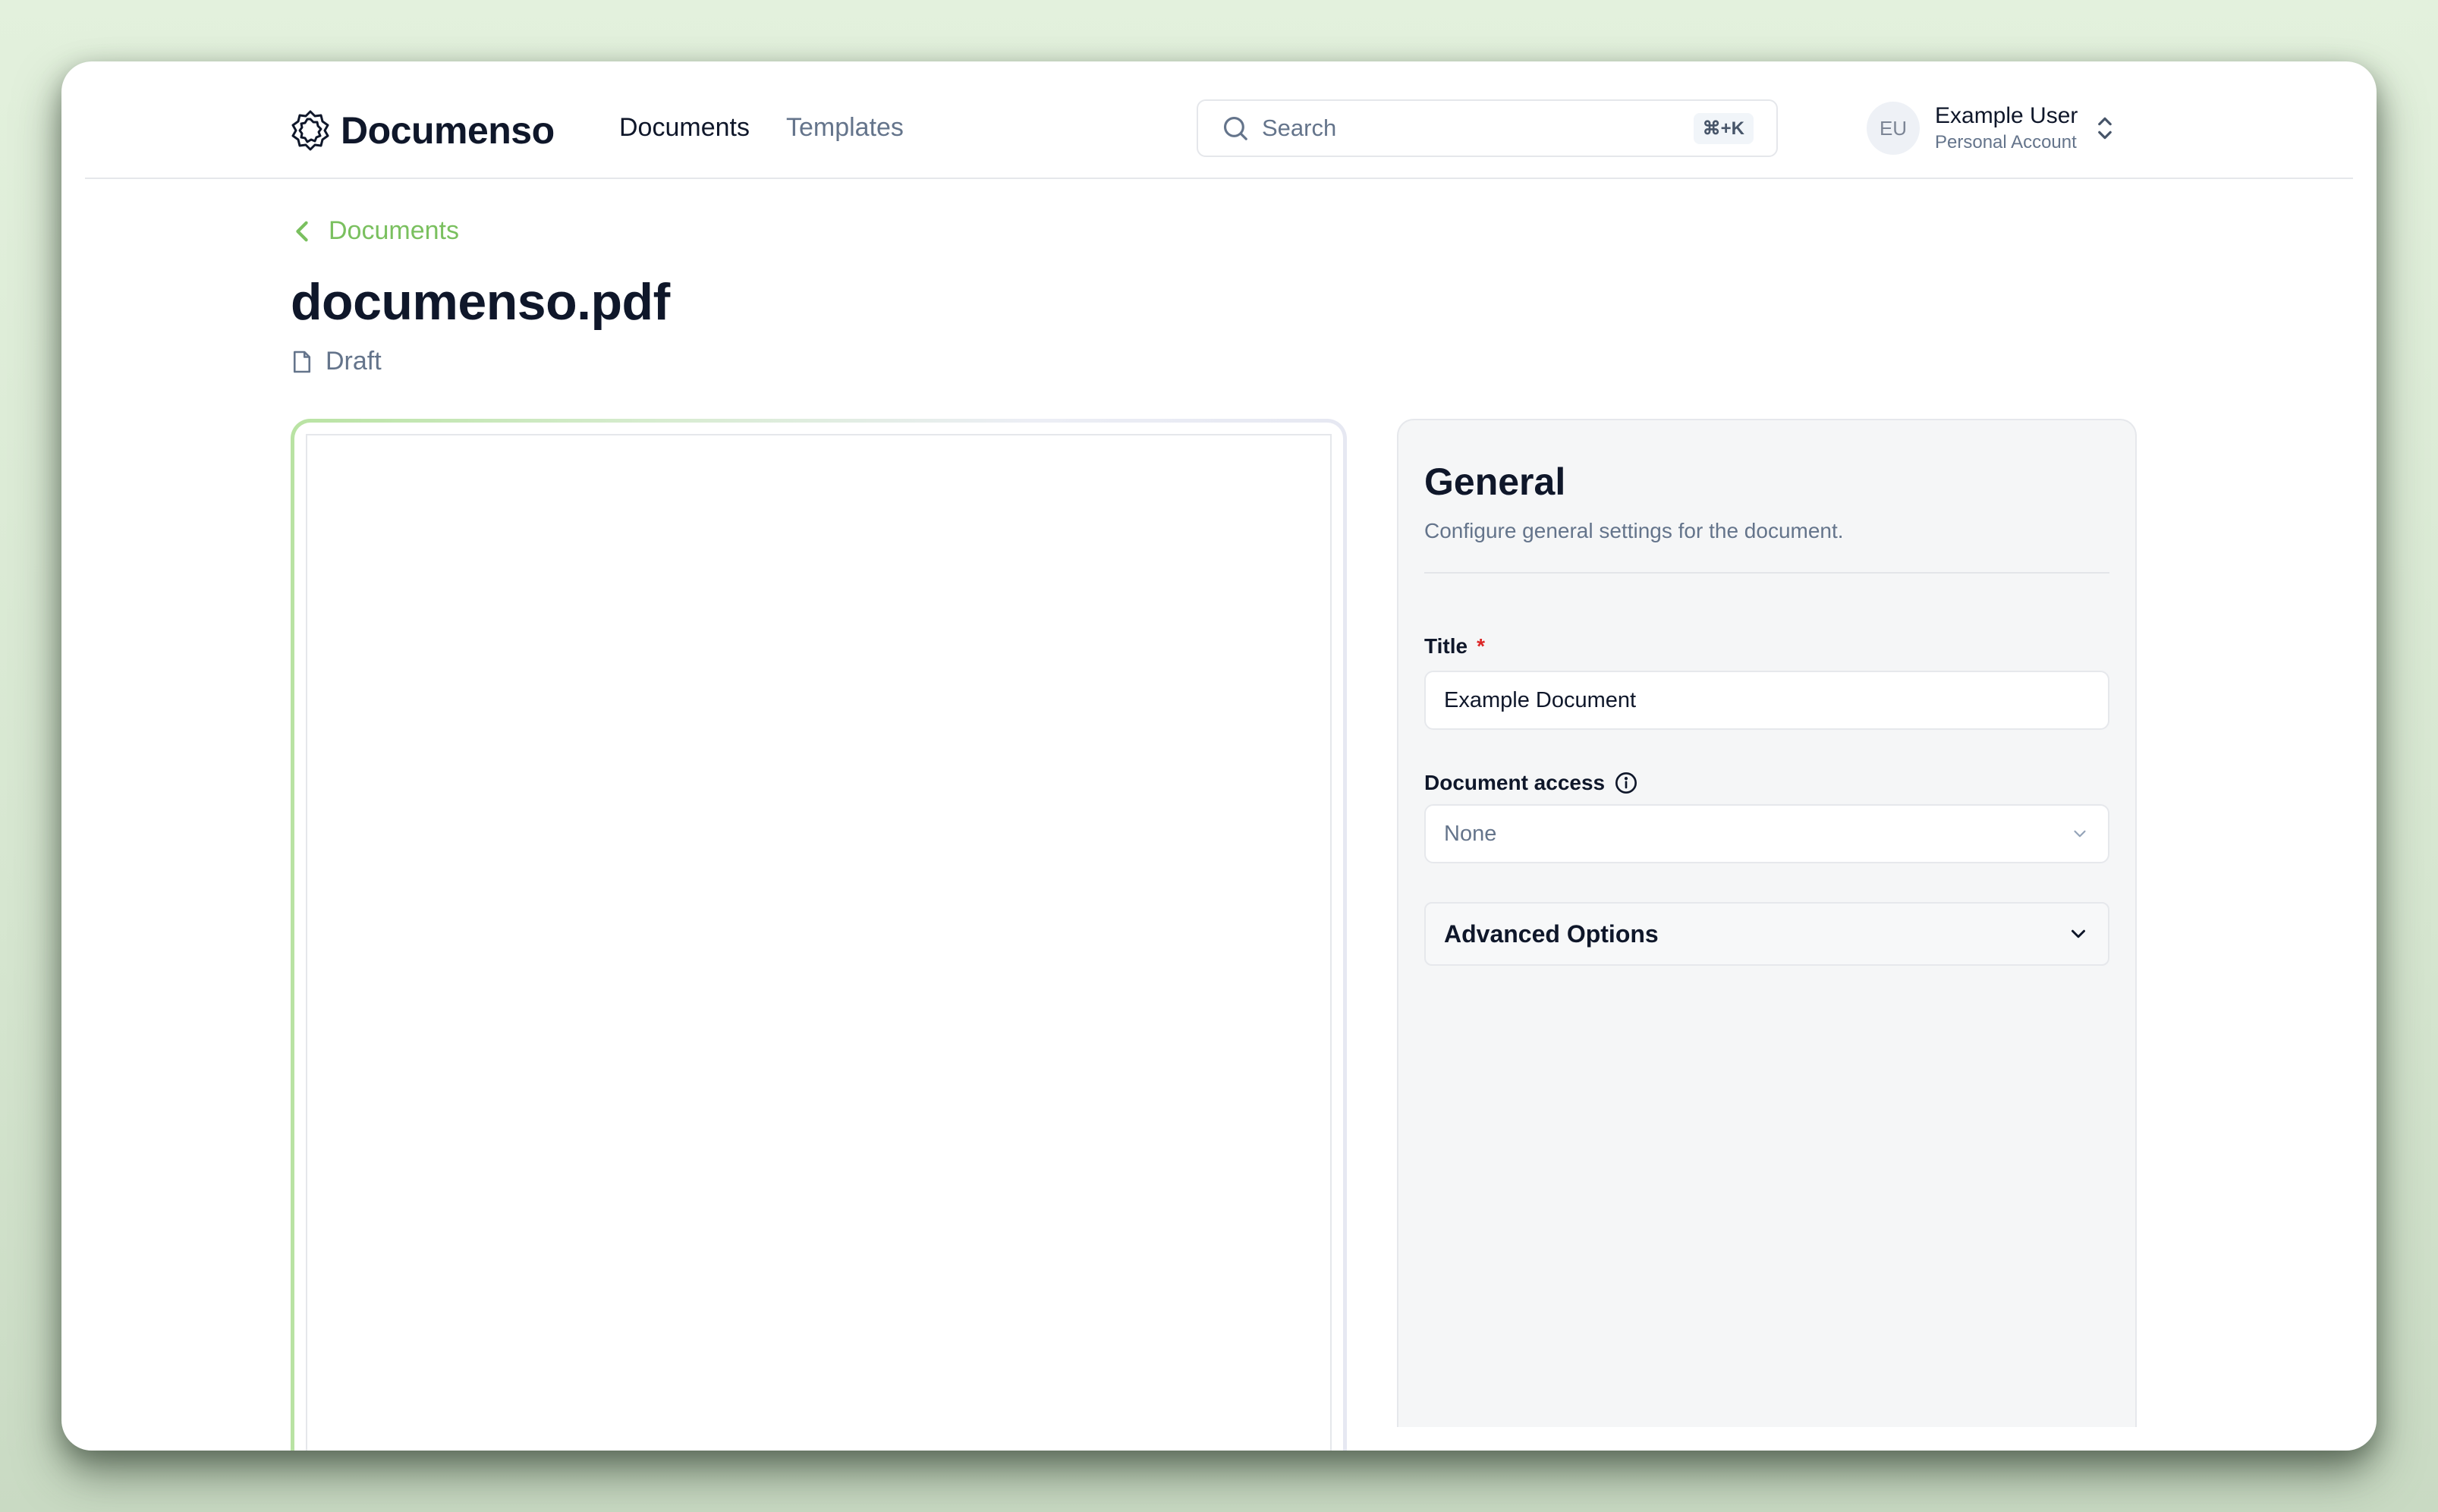 The image size is (2438, 1512). I want to click on chevrons-up-down-icon, so click(2105, 128).